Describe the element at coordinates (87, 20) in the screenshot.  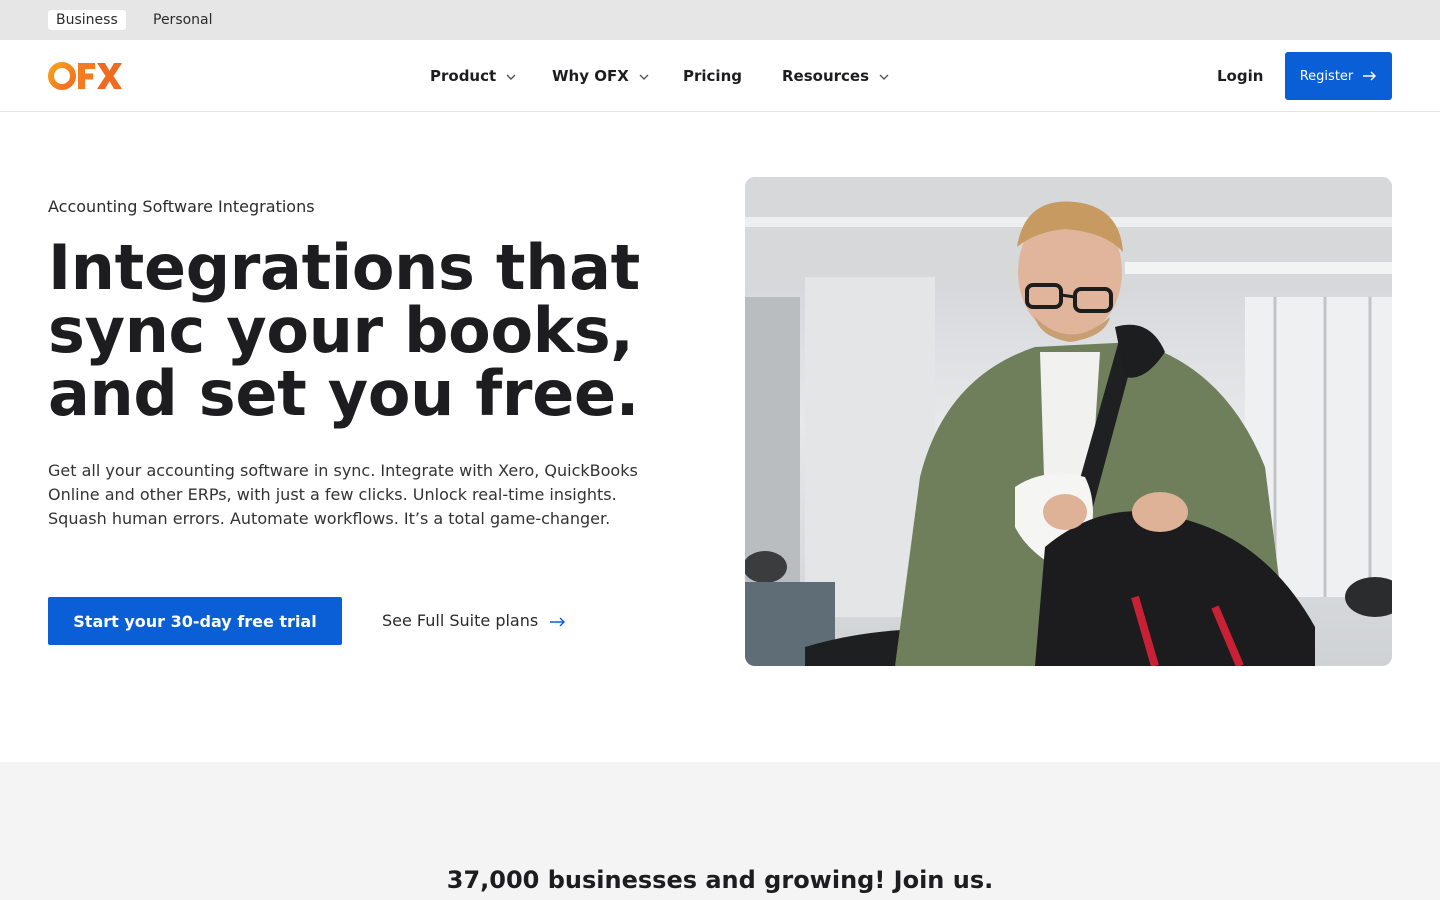
I see `tab-business: Business` at that location.